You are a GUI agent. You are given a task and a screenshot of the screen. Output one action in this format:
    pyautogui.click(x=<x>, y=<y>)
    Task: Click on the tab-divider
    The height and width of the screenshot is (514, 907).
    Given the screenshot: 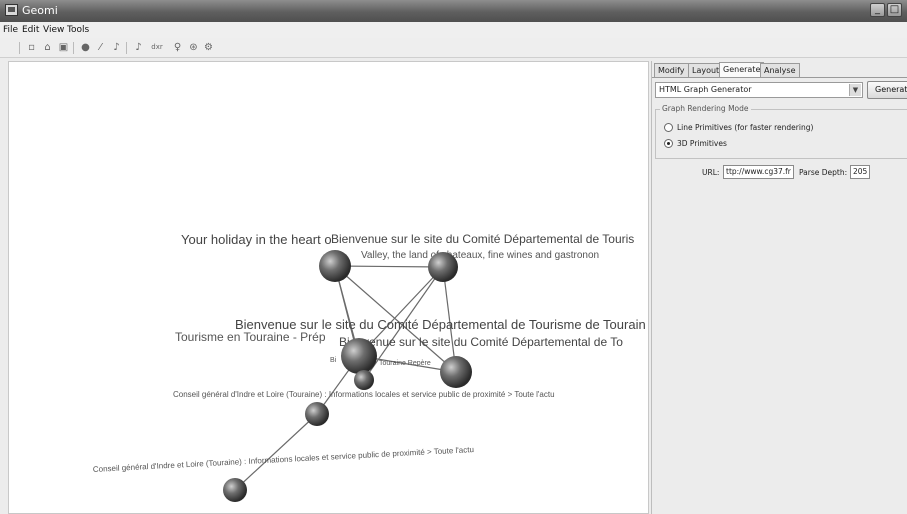 What is the action you would take?
    pyautogui.click(x=779, y=77)
    